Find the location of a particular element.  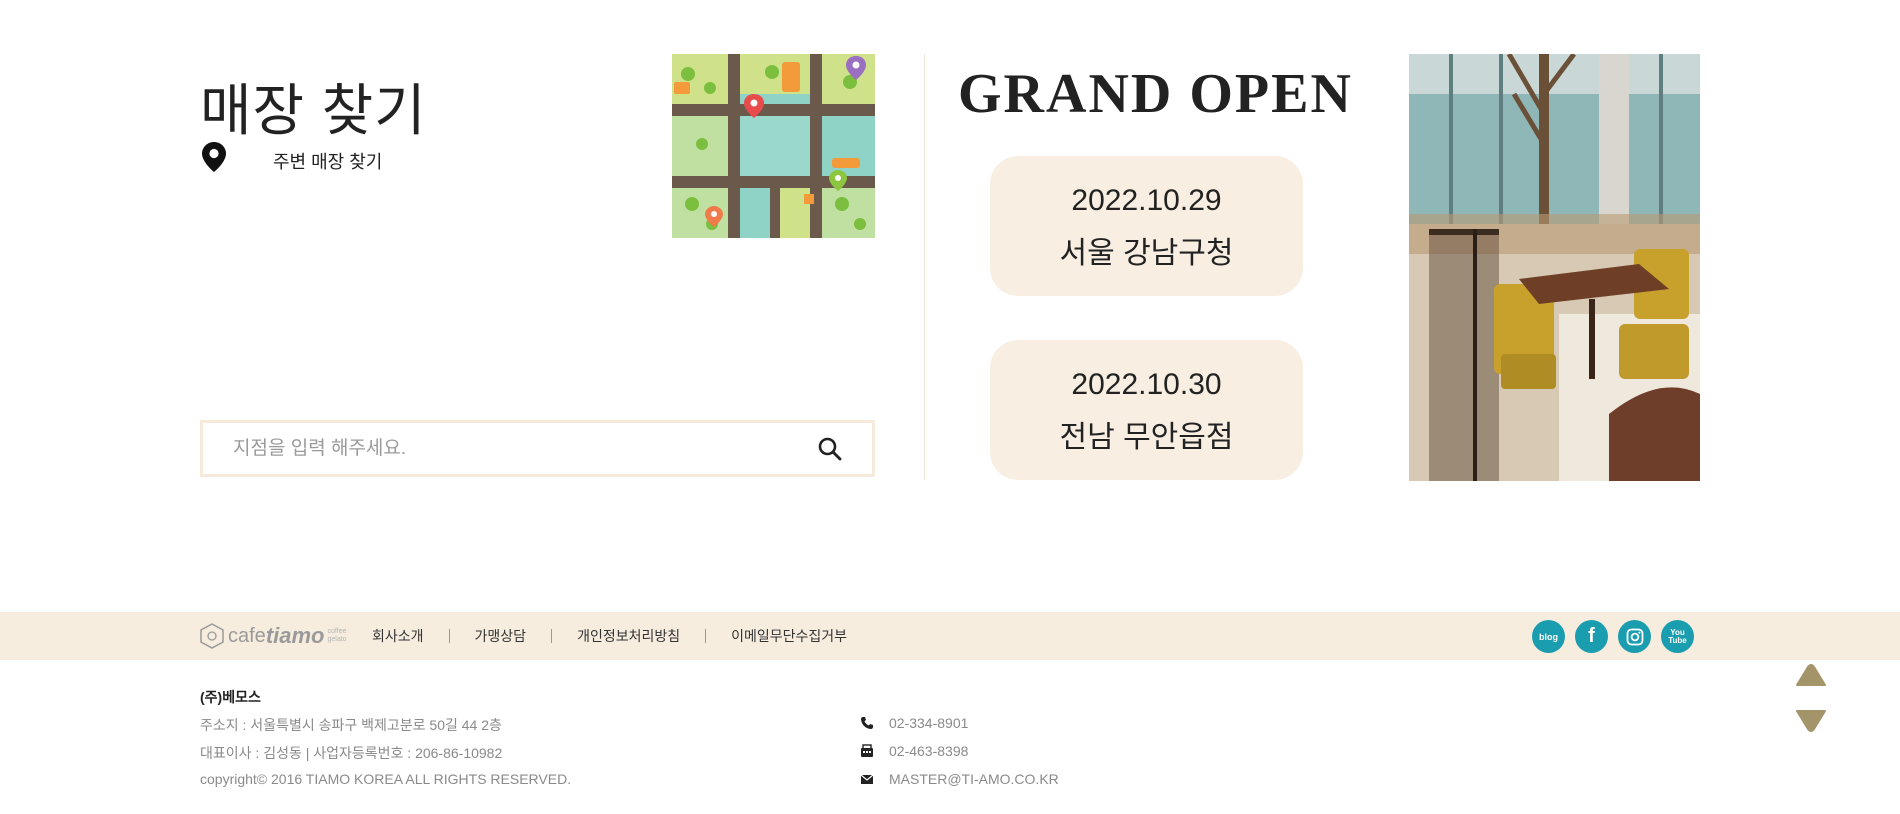

footer-logo: cafe tiamo coffee gelato is located at coordinates (276, 636).